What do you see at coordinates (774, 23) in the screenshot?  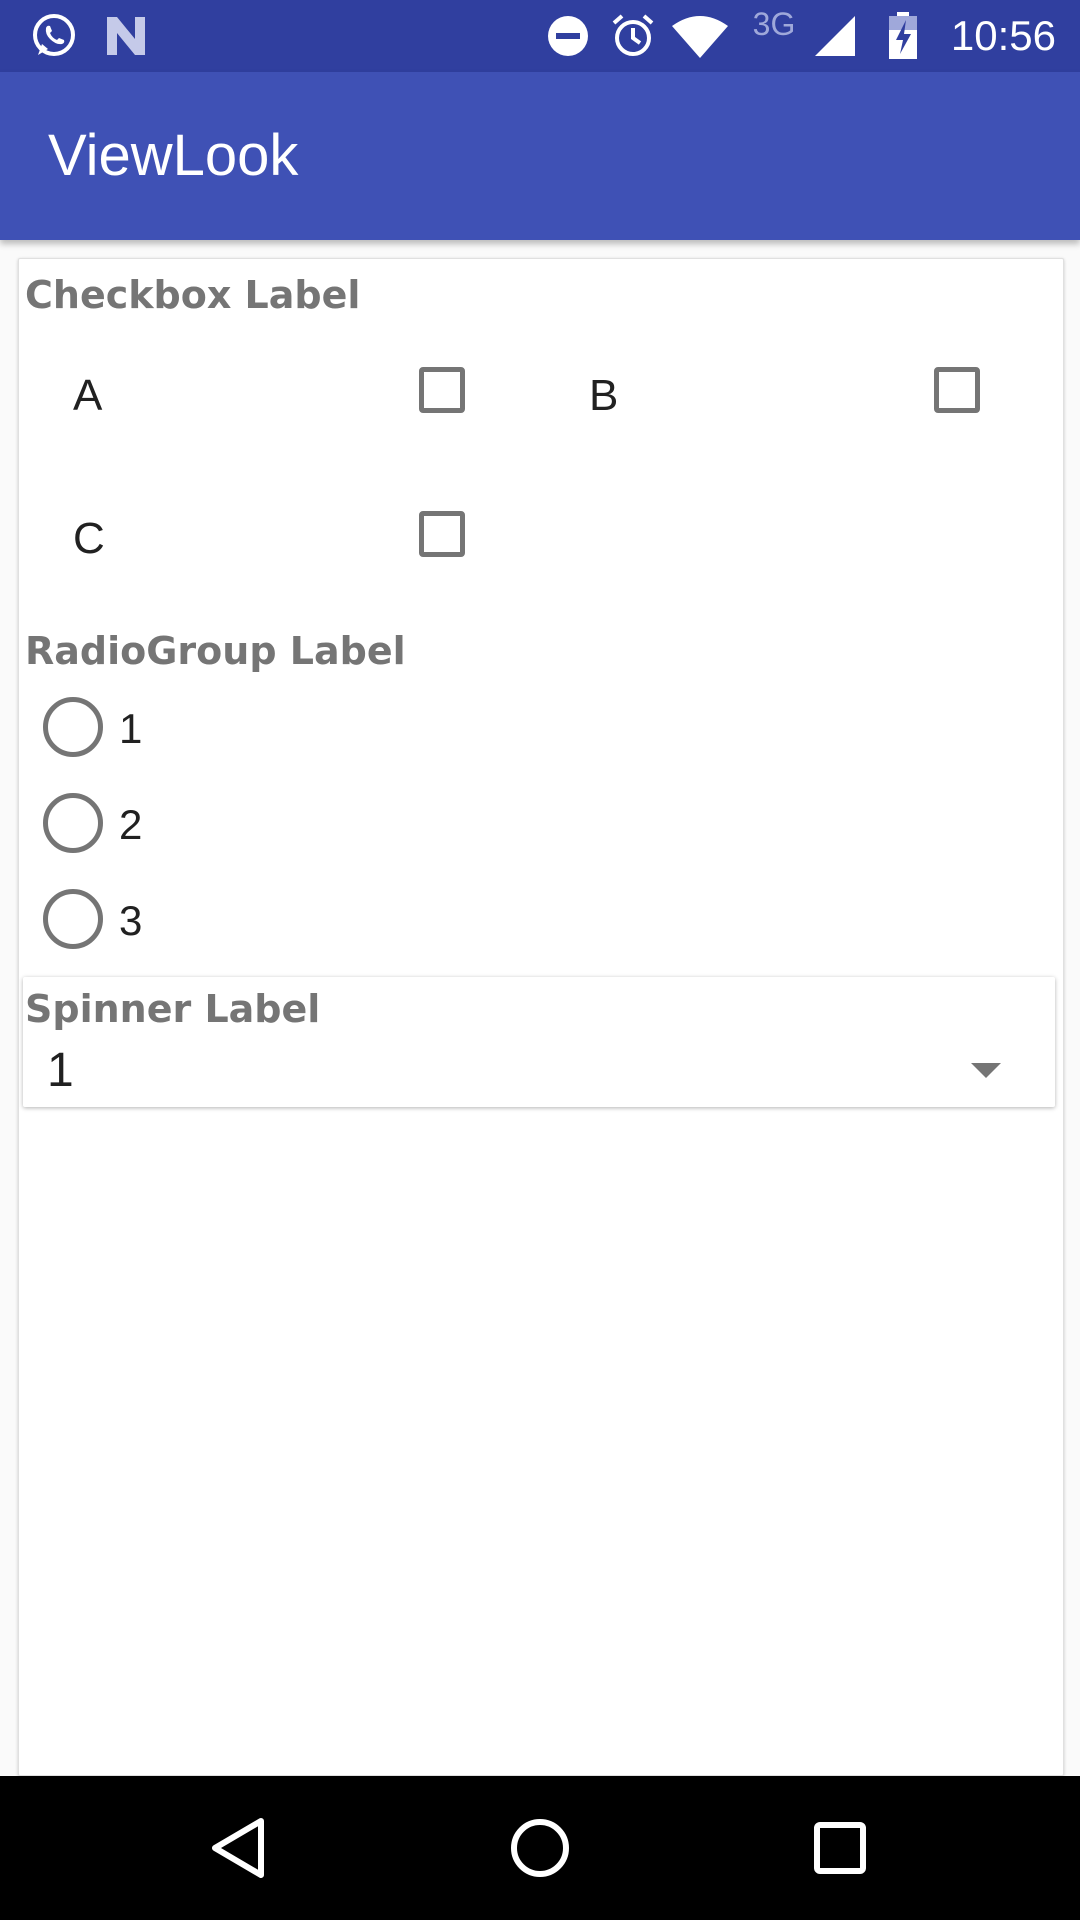 I see `network-type: 3G` at bounding box center [774, 23].